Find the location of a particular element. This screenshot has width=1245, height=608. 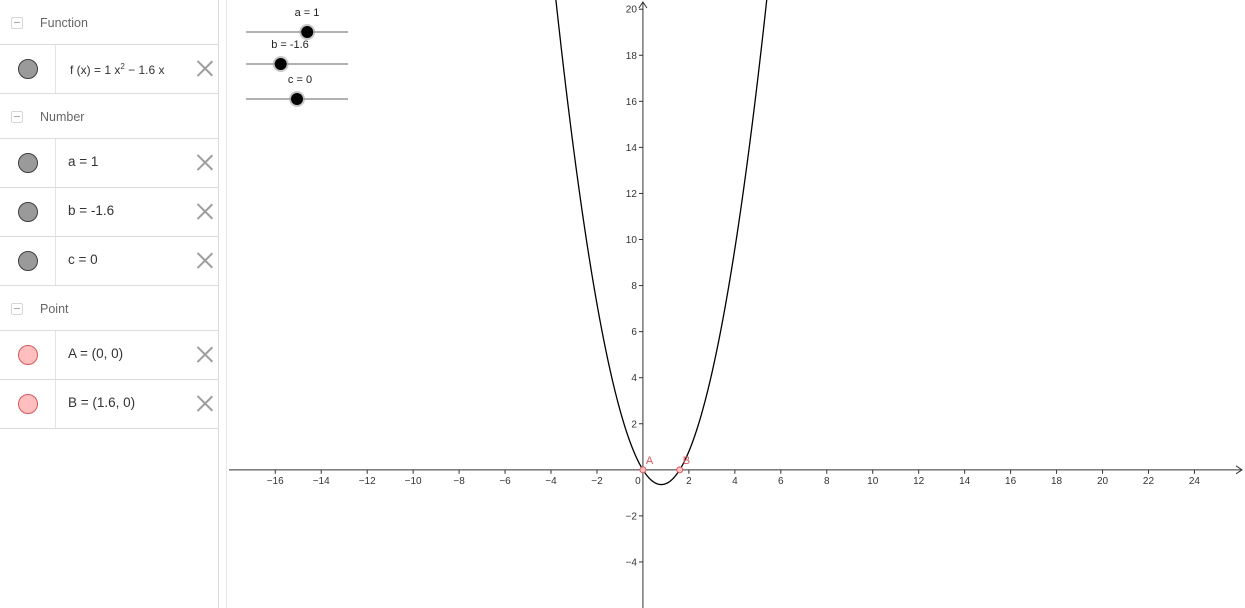

function-graph-f is located at coordinates (661, 243).